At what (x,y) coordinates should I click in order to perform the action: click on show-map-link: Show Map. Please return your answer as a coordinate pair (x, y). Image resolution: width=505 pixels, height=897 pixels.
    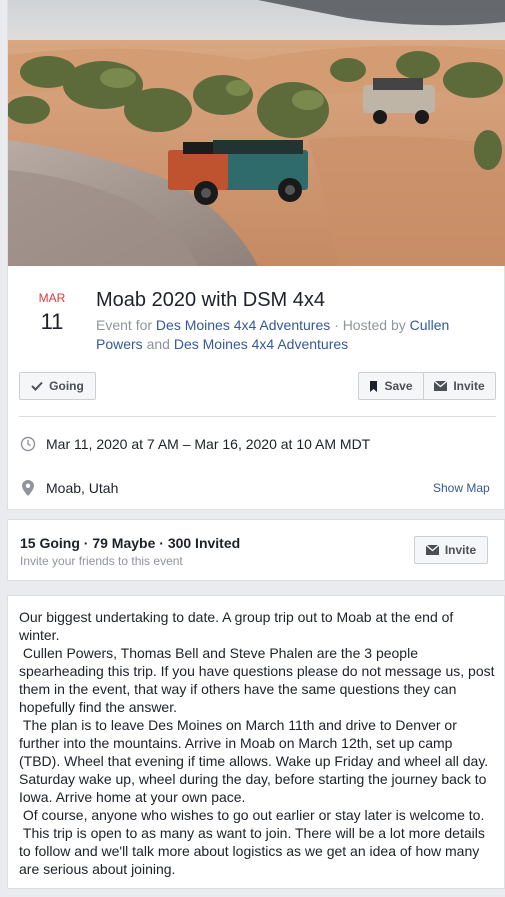
    Looking at the image, I should click on (461, 488).